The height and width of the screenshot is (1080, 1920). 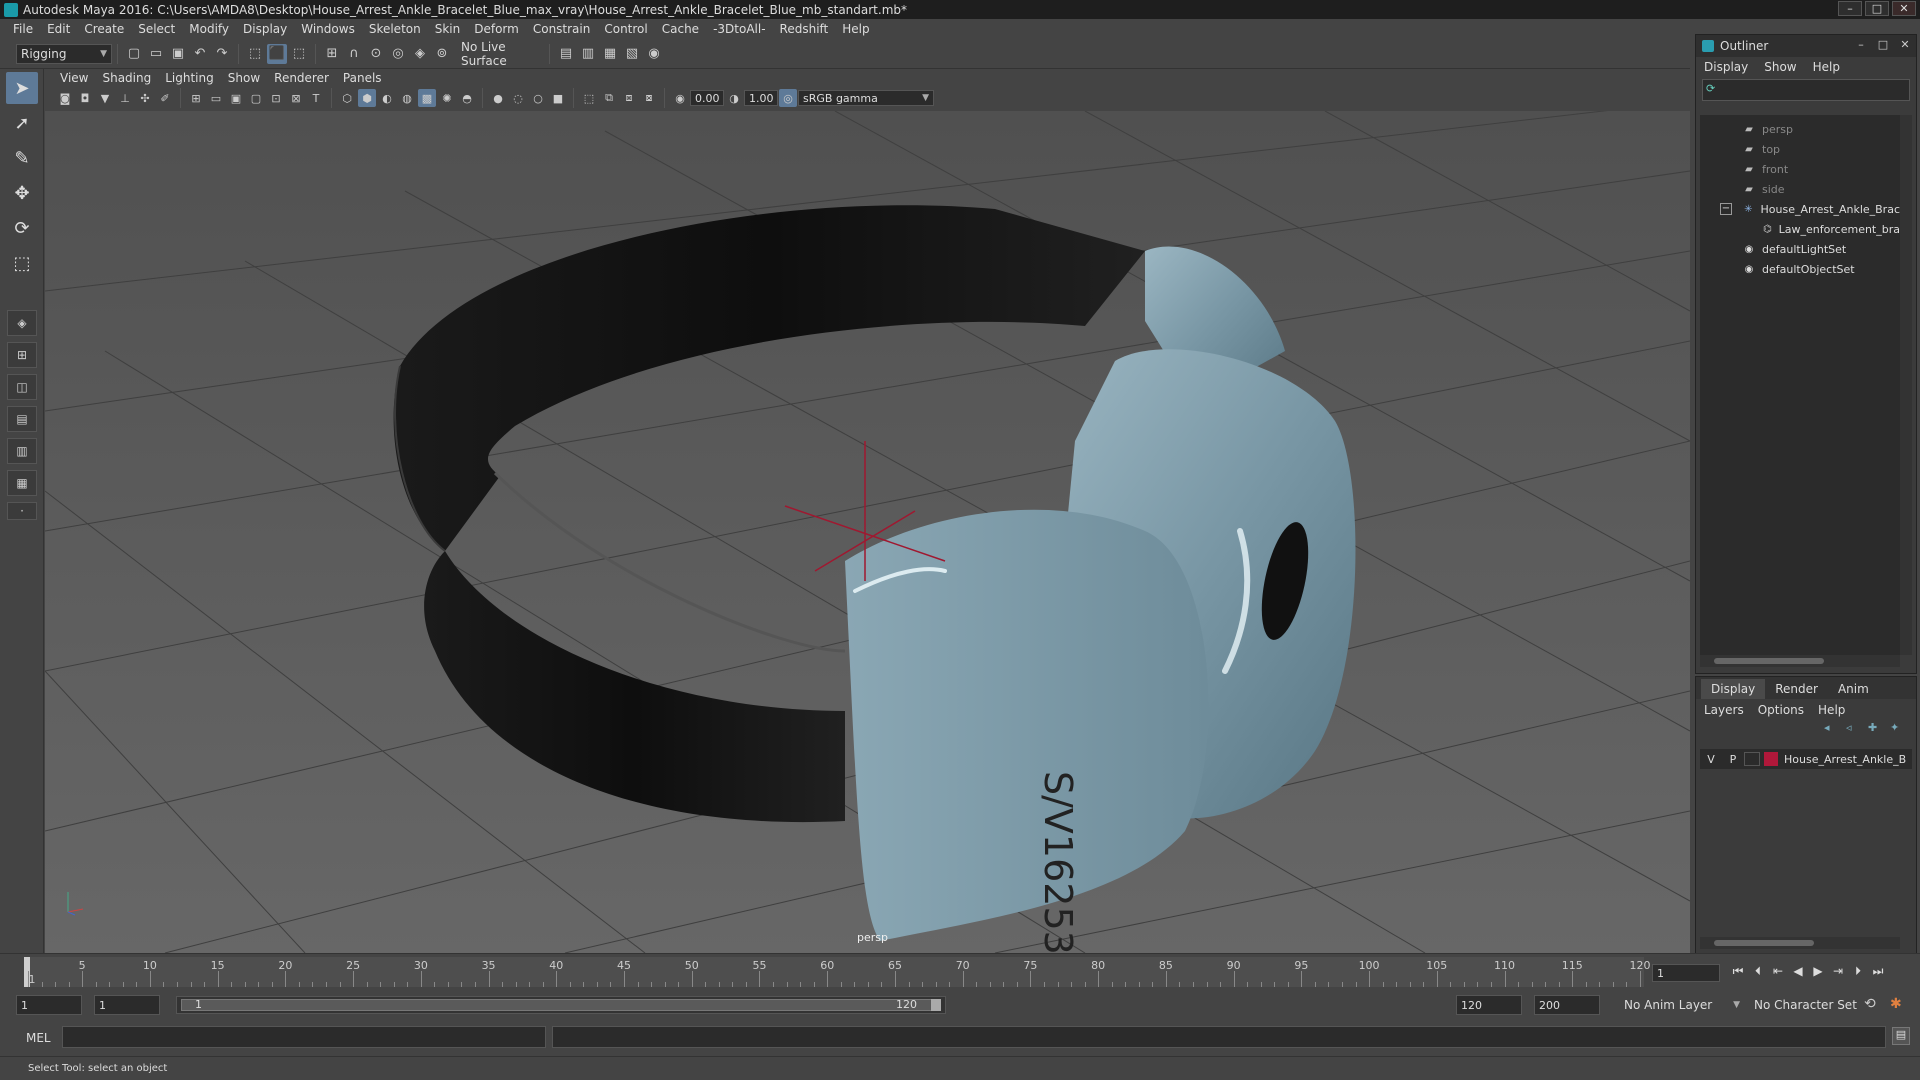 What do you see at coordinates (1858, 973) in the screenshot?
I see `step-forward-icon: ⏵` at bounding box center [1858, 973].